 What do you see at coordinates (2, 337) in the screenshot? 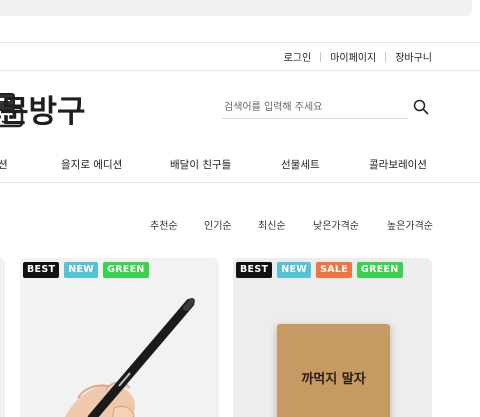
I see `product-card` at bounding box center [2, 337].